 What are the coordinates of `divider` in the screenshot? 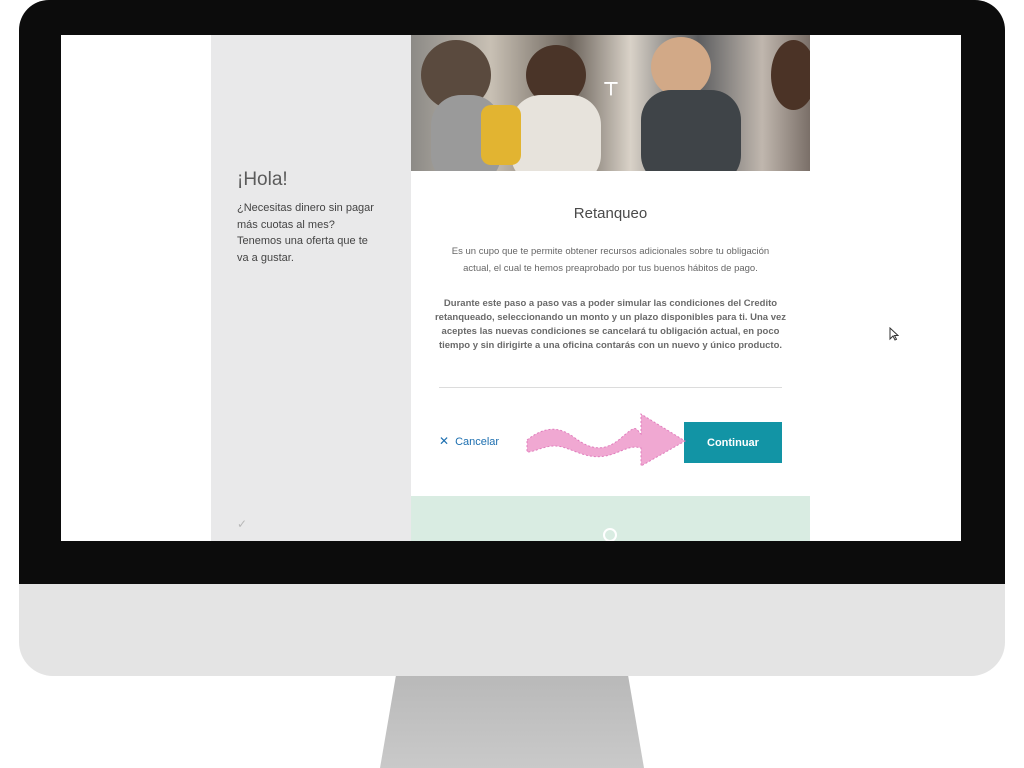 It's located at (610, 387).